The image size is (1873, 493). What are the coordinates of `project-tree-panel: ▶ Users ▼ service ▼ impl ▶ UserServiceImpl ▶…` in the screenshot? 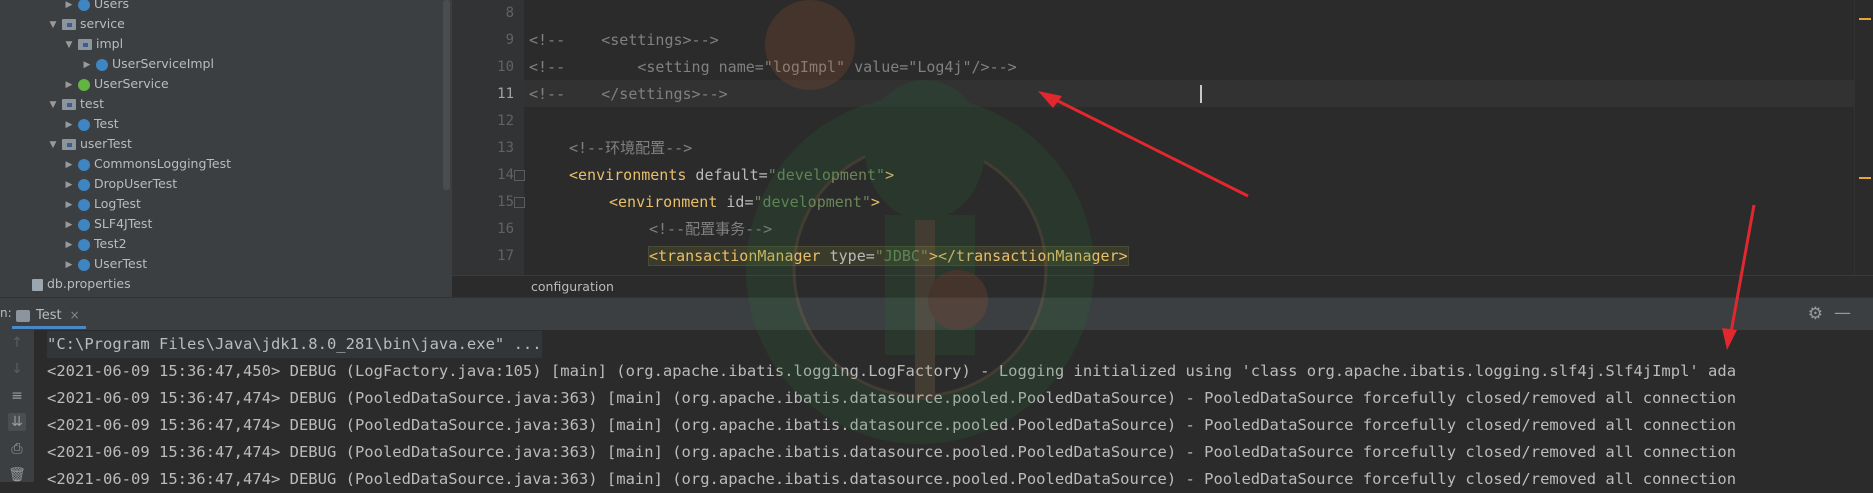 It's located at (226, 148).